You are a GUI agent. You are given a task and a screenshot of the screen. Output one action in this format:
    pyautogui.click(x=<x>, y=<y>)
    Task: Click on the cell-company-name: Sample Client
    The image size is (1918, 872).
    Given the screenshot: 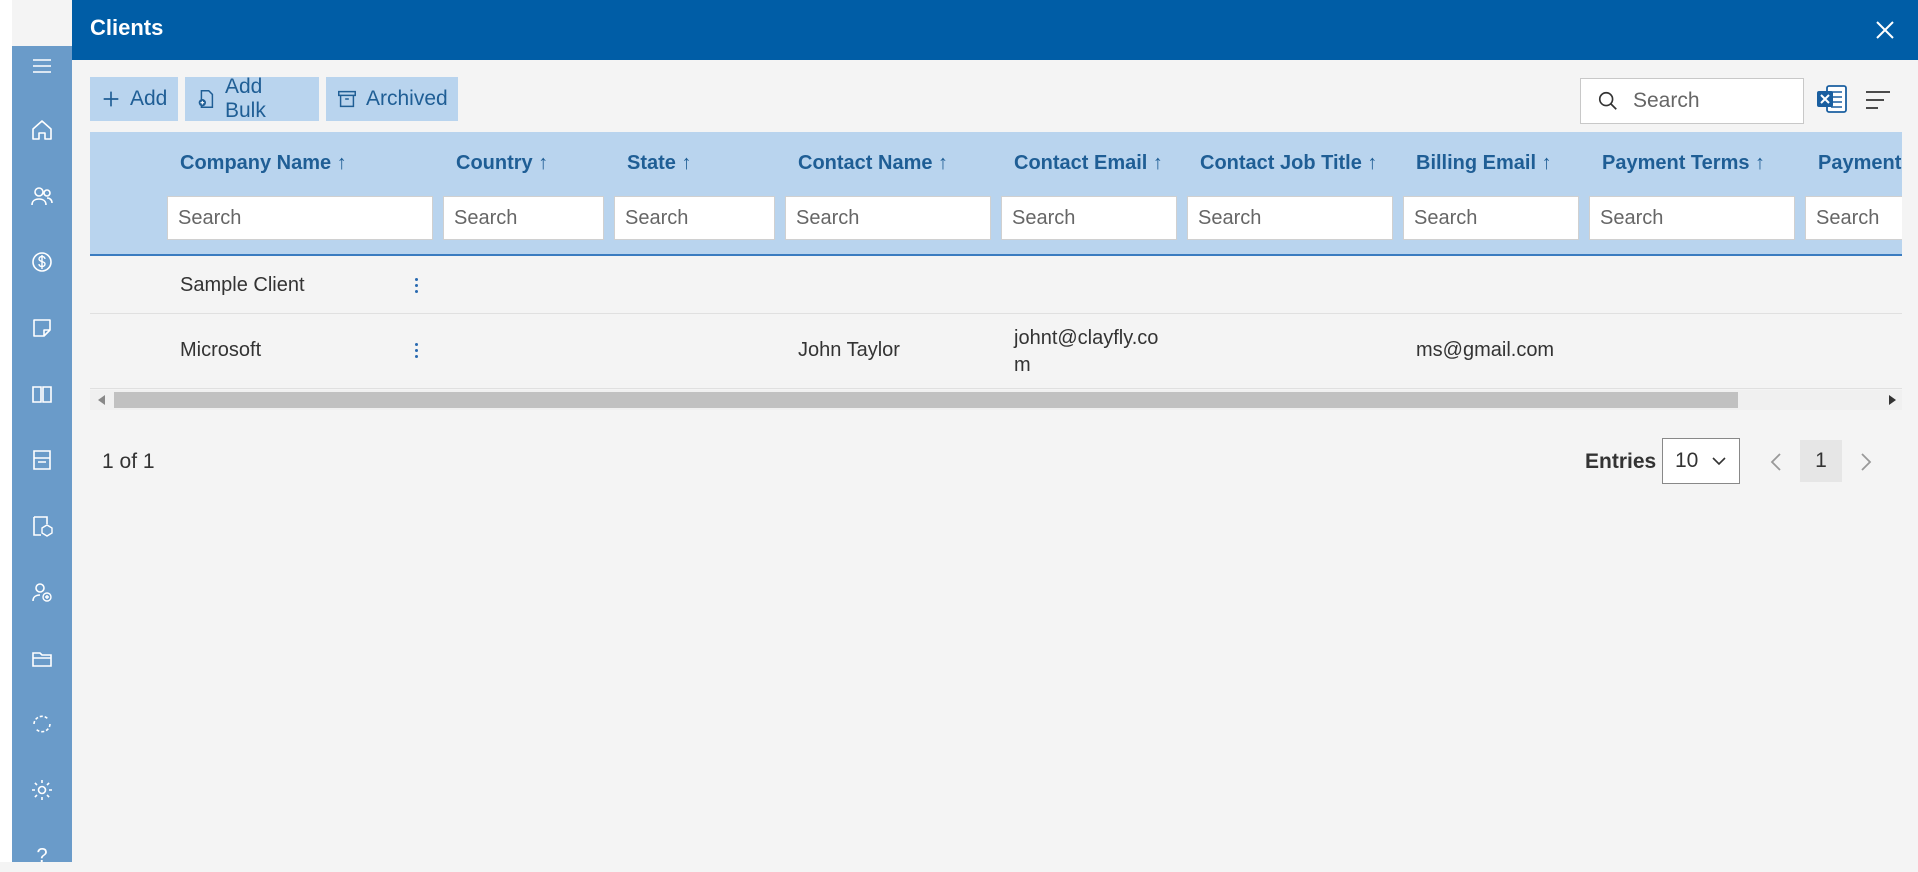 What is the action you would take?
    pyautogui.click(x=242, y=285)
    